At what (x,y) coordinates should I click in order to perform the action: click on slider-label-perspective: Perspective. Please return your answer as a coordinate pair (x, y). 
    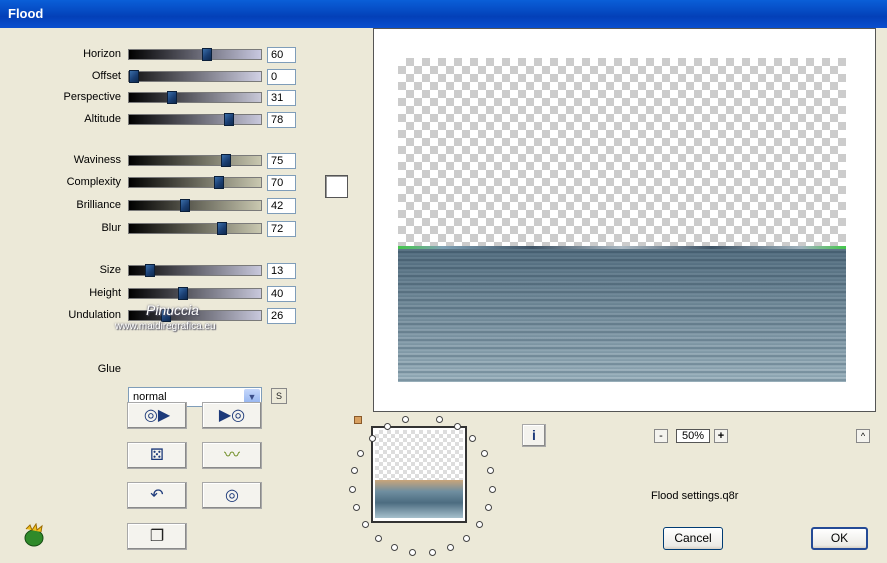
    Looking at the image, I should click on (92, 97).